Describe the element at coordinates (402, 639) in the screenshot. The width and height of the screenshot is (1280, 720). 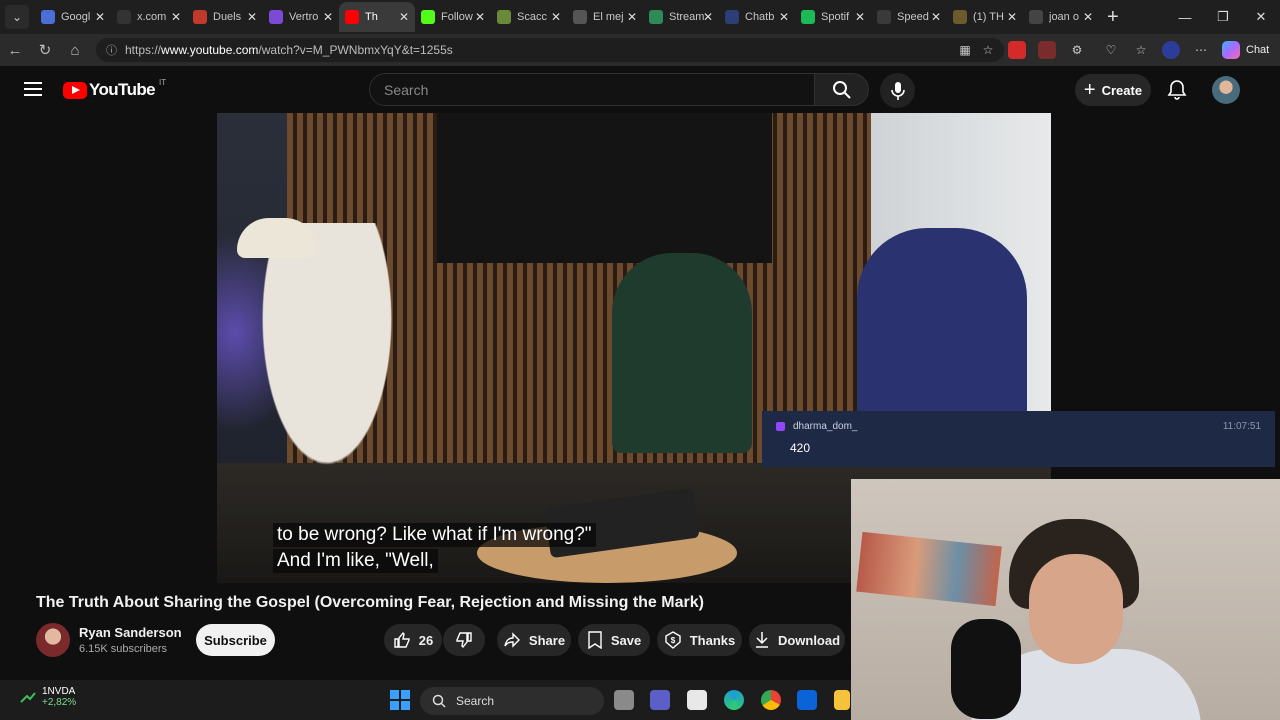
I see `thumbs-up-icon` at that location.